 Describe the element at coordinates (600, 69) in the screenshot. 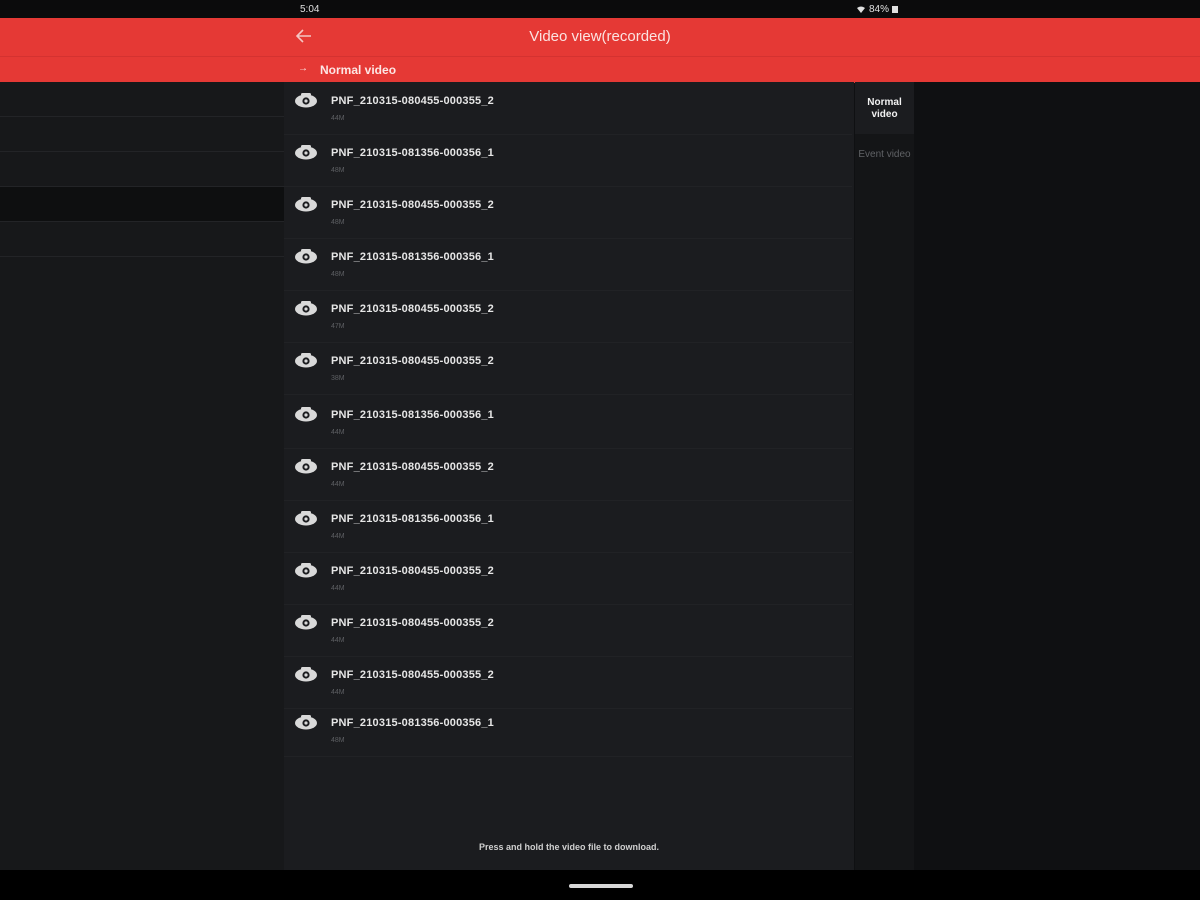

I see `folder-breadcrumb: → Normal video` at that location.